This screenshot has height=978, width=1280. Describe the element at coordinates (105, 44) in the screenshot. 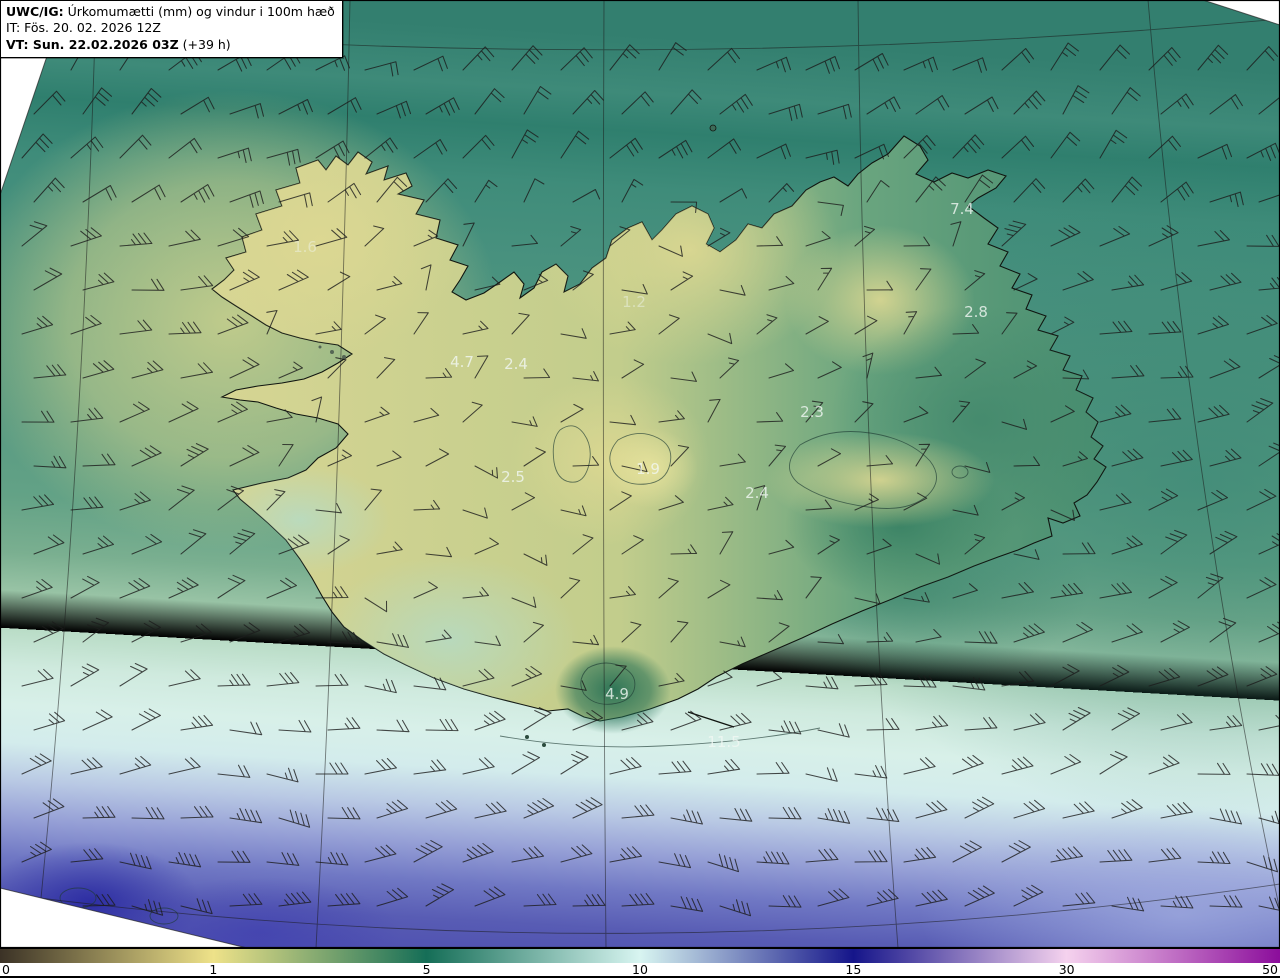

I see `valid-time: Sun. 22.02.2026 03Z` at that location.